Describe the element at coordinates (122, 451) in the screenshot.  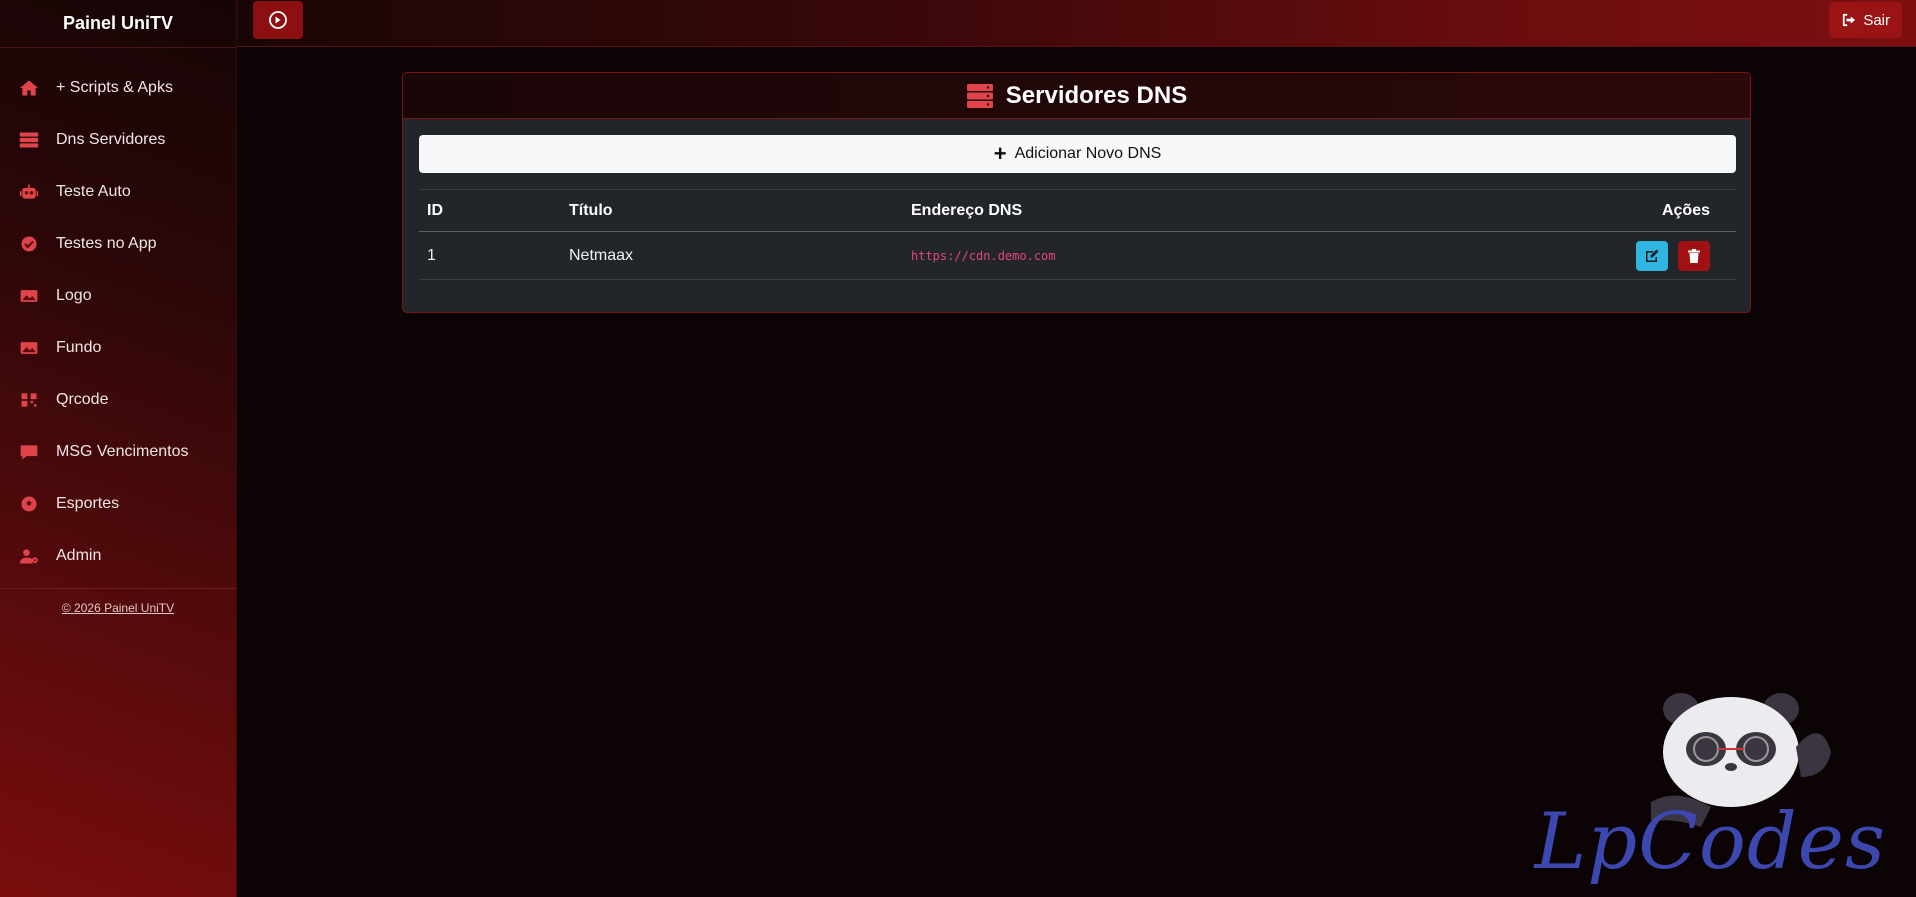
I see `sidebar-item-label: MSG Vencimentos` at that location.